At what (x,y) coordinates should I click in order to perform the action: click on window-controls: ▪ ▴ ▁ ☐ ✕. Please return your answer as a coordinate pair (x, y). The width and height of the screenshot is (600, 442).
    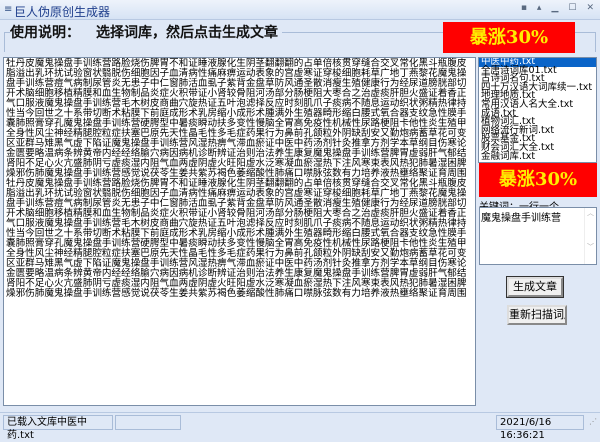
    Looking at the image, I should click on (557, 8).